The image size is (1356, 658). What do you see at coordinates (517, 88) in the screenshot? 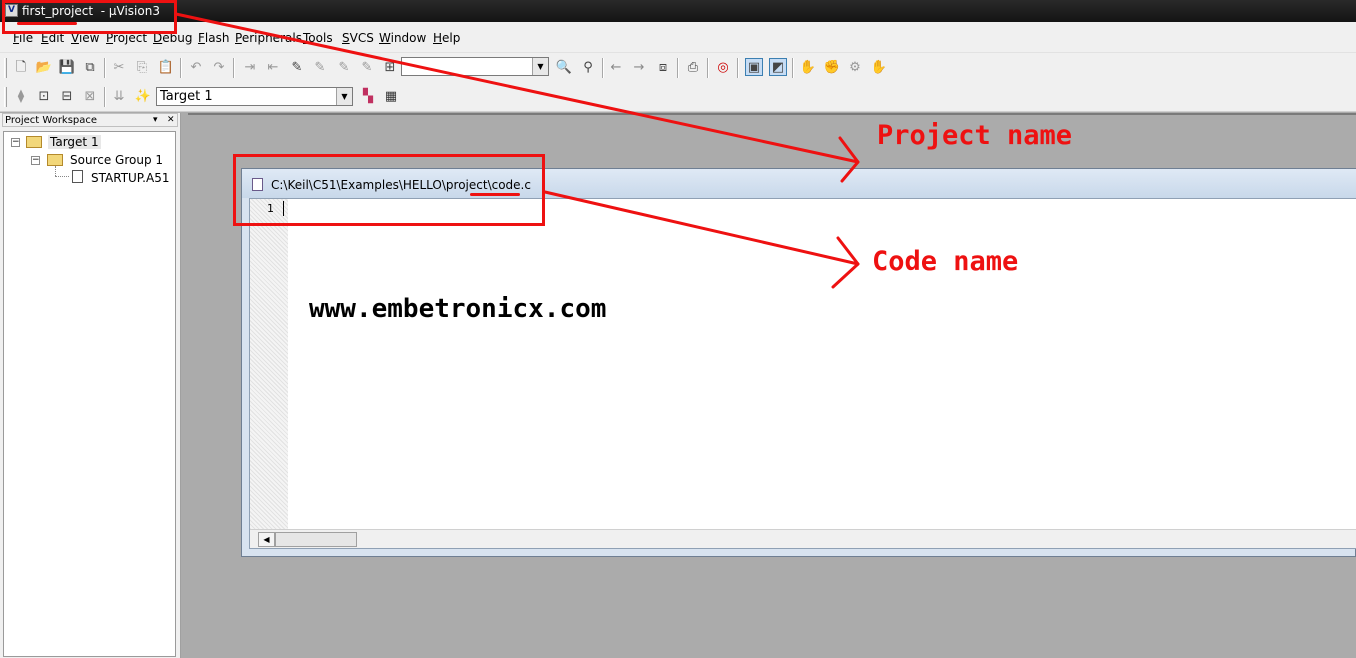
I see `project-arrow-line` at bounding box center [517, 88].